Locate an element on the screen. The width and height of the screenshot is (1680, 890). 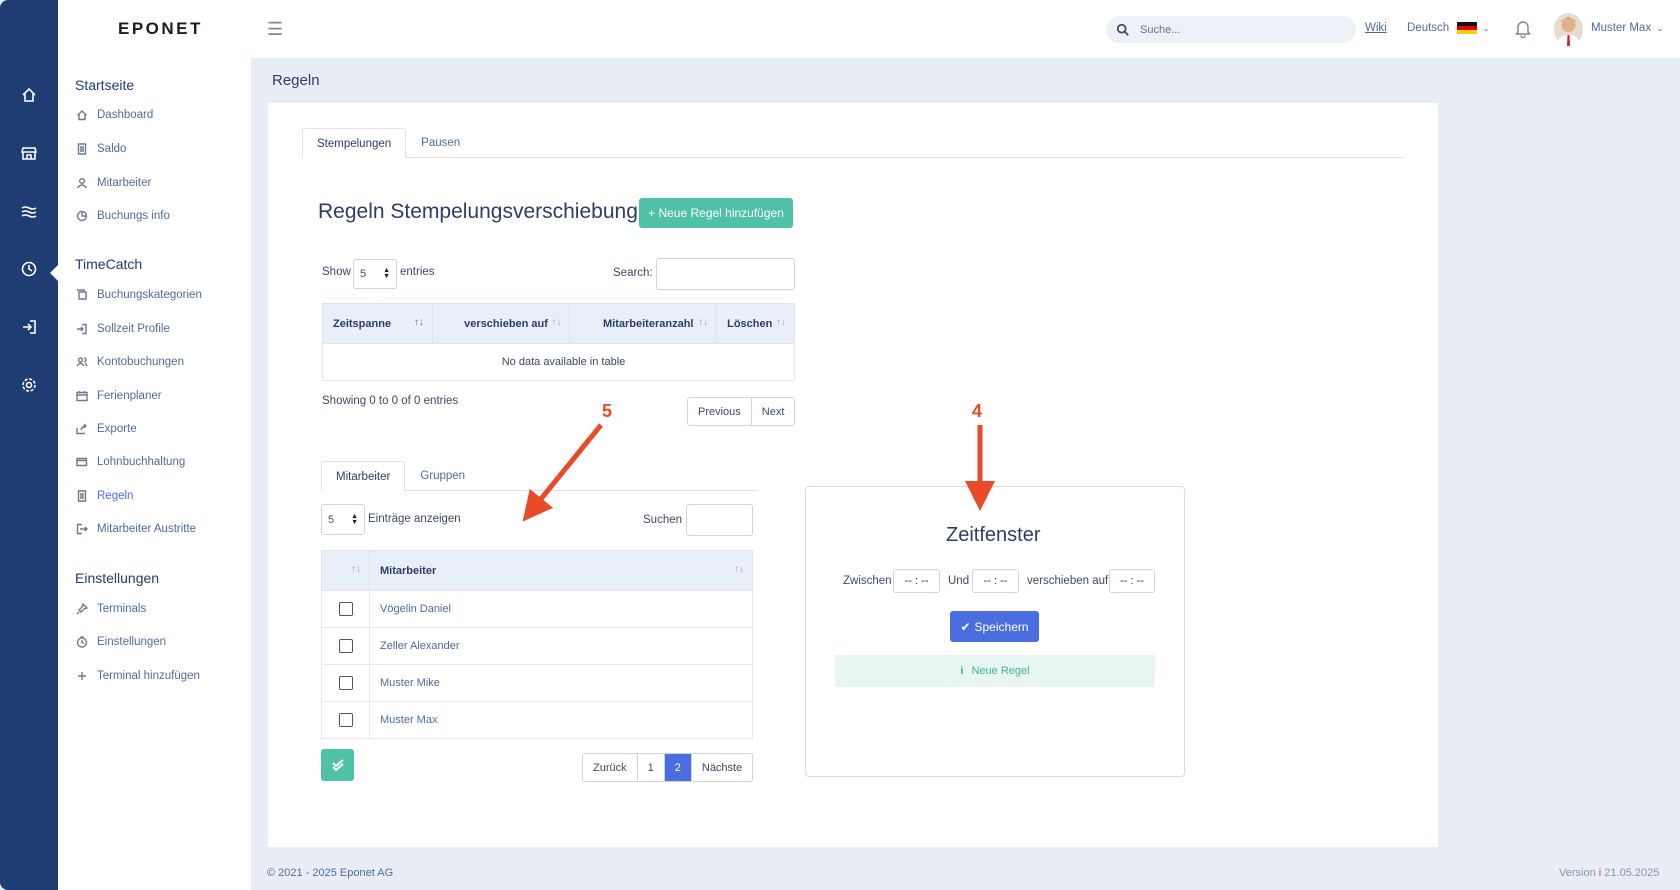
sidebar-item-label: Einstellungen is located at coordinates (132, 642).